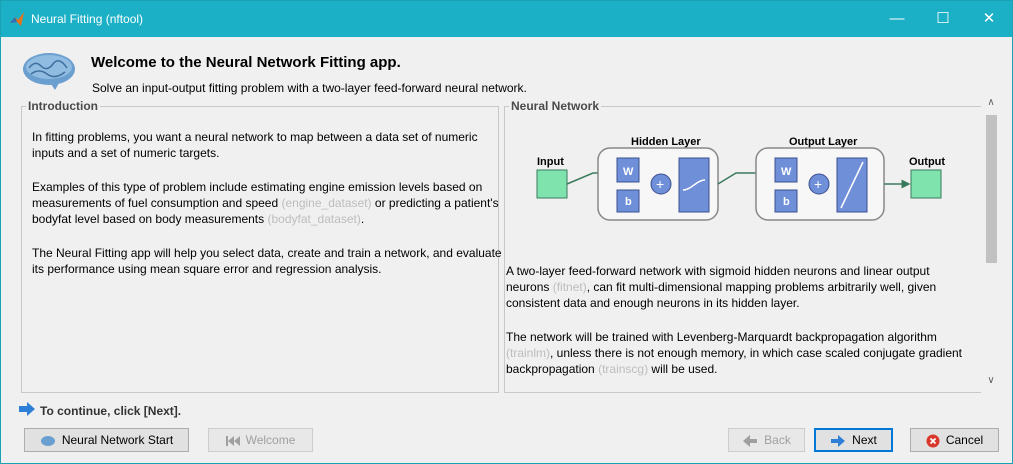  I want to click on diagram-output-b-label: b, so click(786, 202).